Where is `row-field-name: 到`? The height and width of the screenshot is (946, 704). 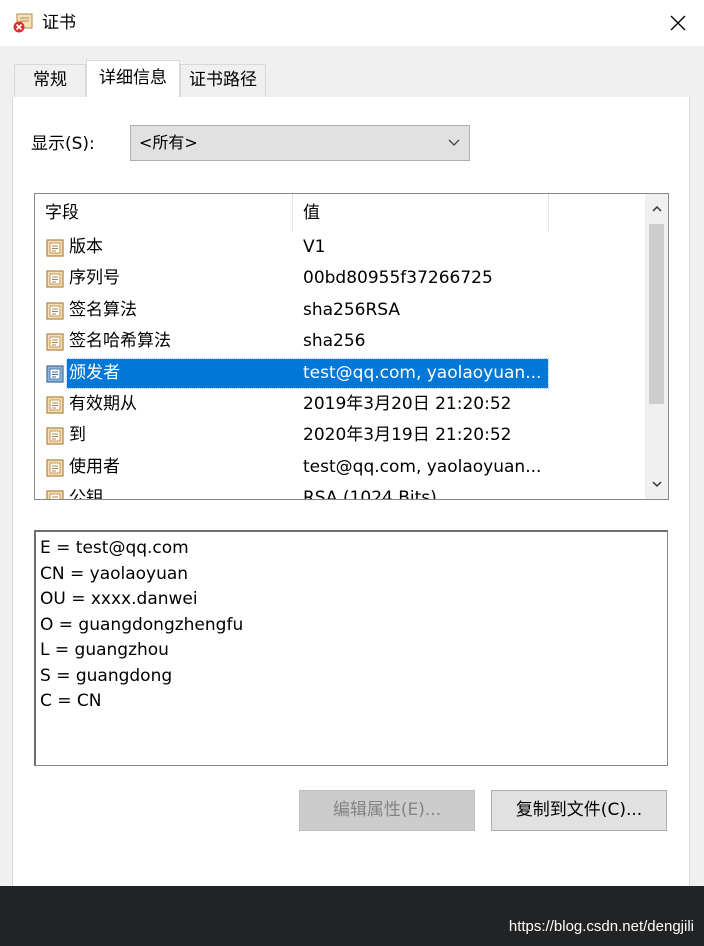 row-field-name: 到 is located at coordinates (77, 435).